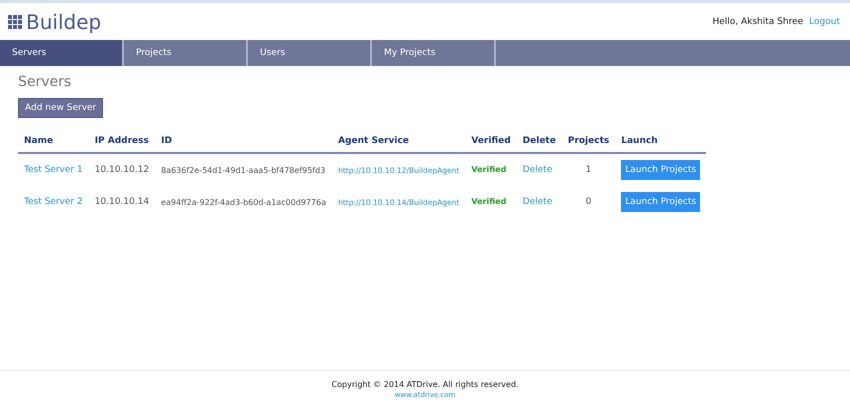 This screenshot has height=400, width=850. I want to click on table-cell: 10.10.10.12, so click(122, 169).